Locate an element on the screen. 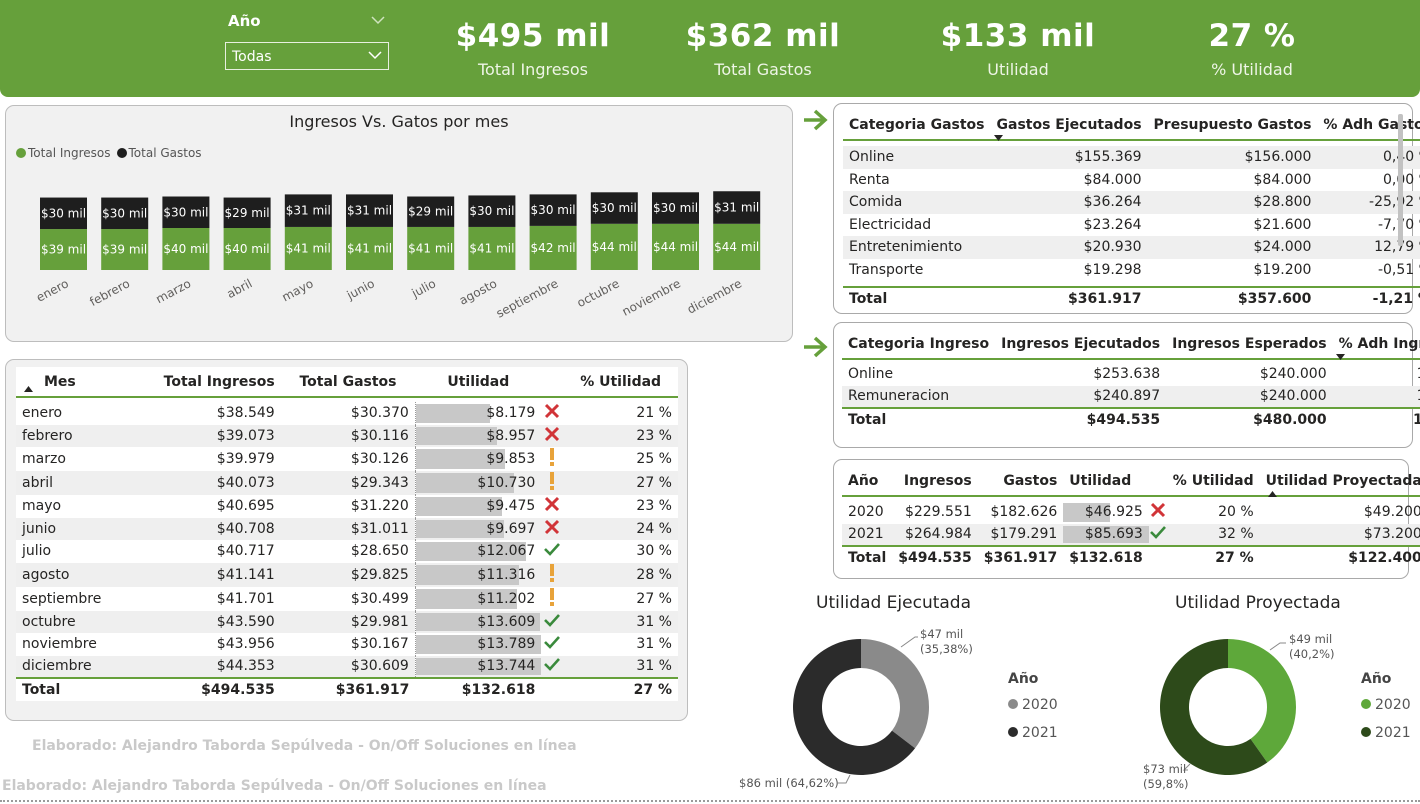  table-cell: marzo is located at coordinates (44, 459).